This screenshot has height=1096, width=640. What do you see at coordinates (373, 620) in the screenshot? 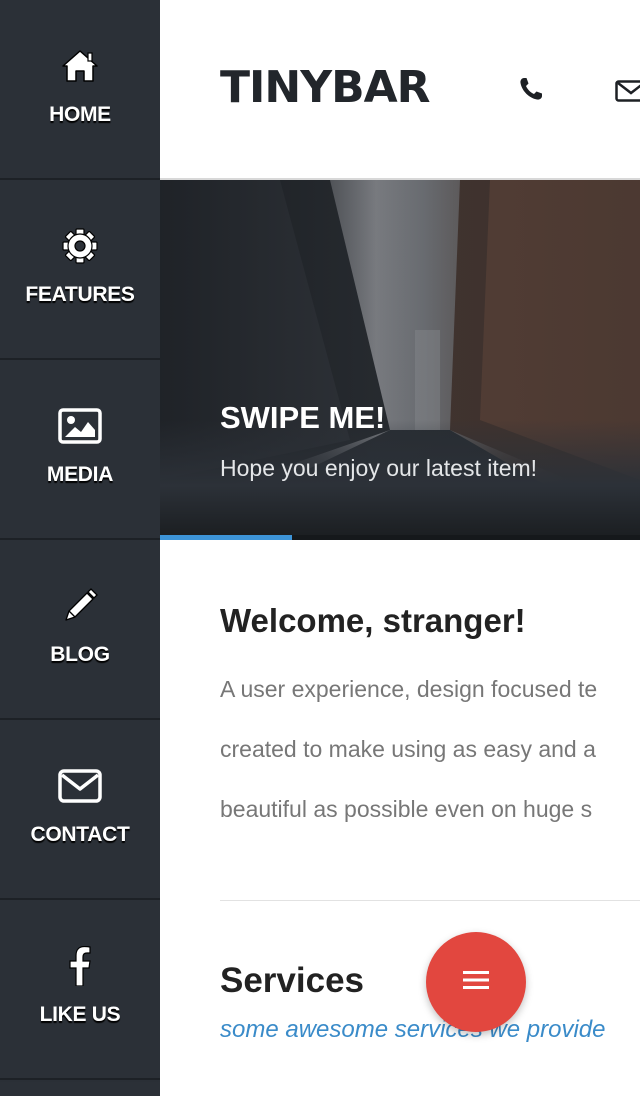
I see `welcome-heading: Welcome, stranger!` at bounding box center [373, 620].